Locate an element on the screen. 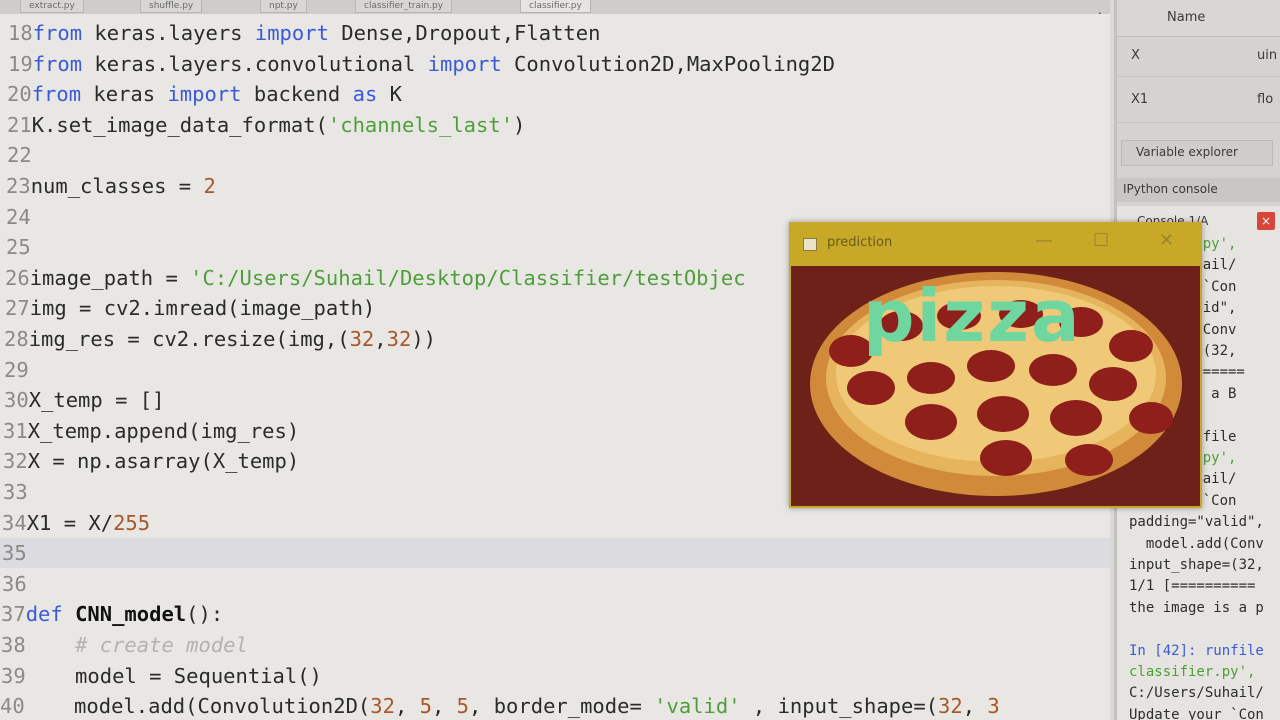 The height and width of the screenshot is (720, 1280). line-number: 37 is located at coordinates (13, 614).